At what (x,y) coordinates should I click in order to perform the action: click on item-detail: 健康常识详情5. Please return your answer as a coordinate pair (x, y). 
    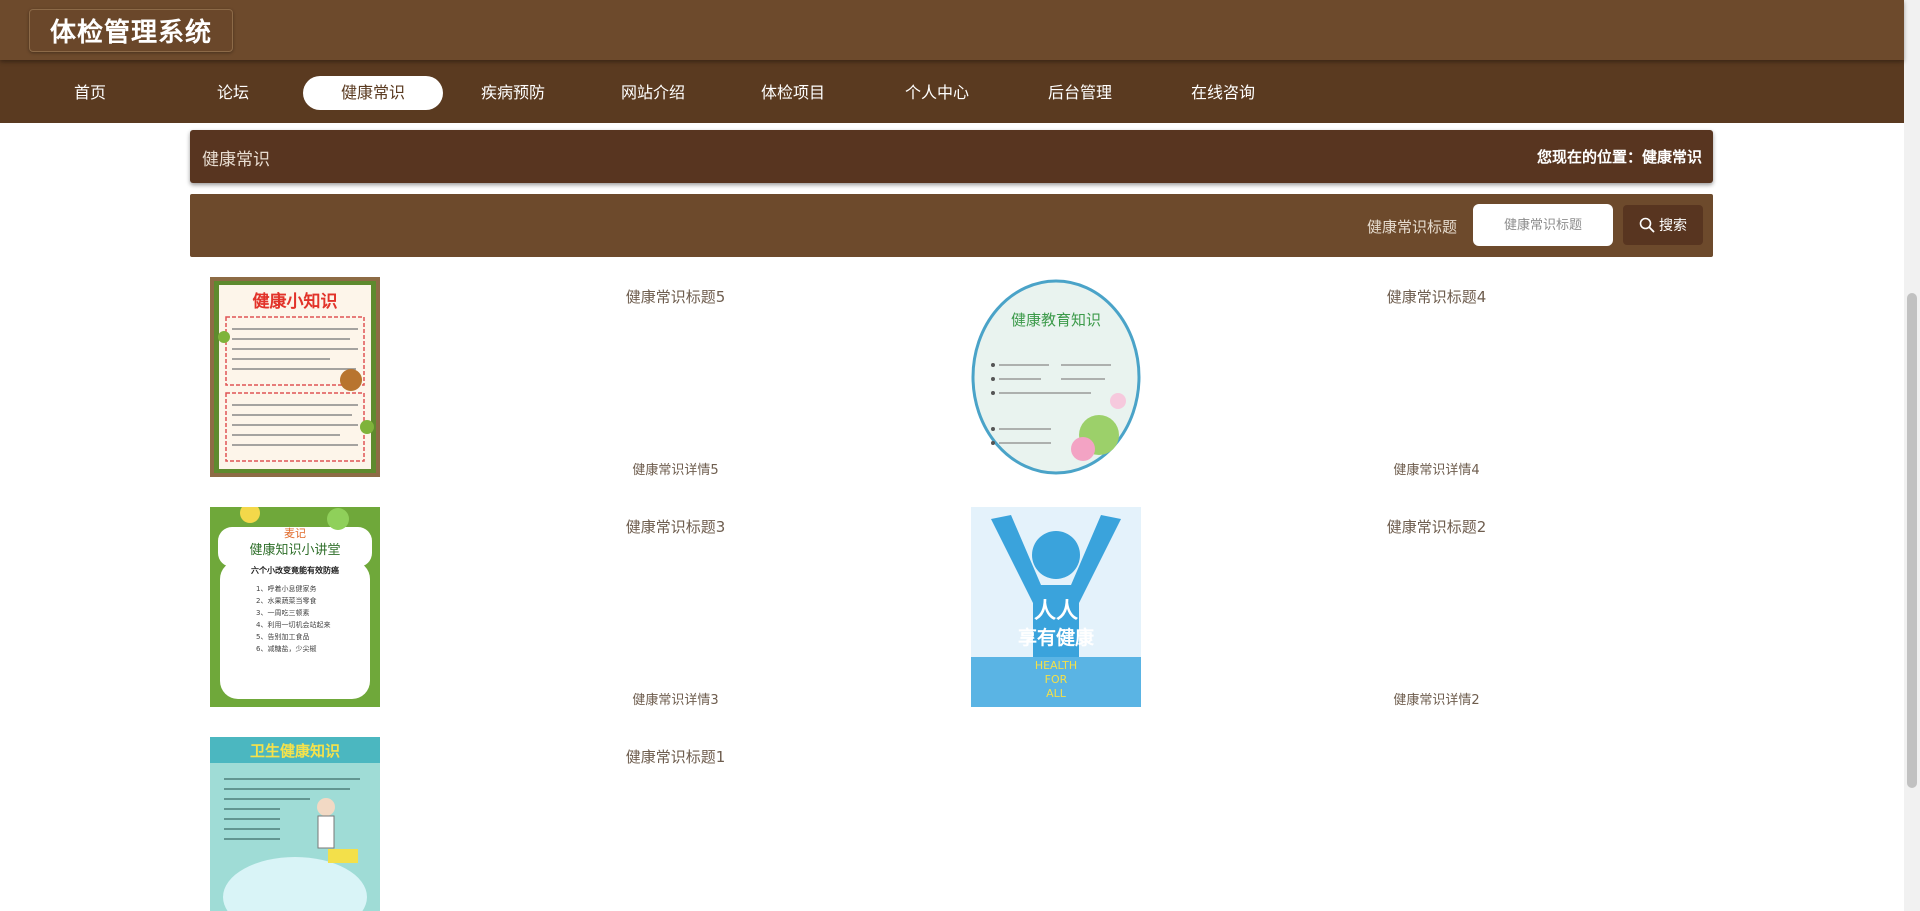
    Looking at the image, I should click on (675, 470).